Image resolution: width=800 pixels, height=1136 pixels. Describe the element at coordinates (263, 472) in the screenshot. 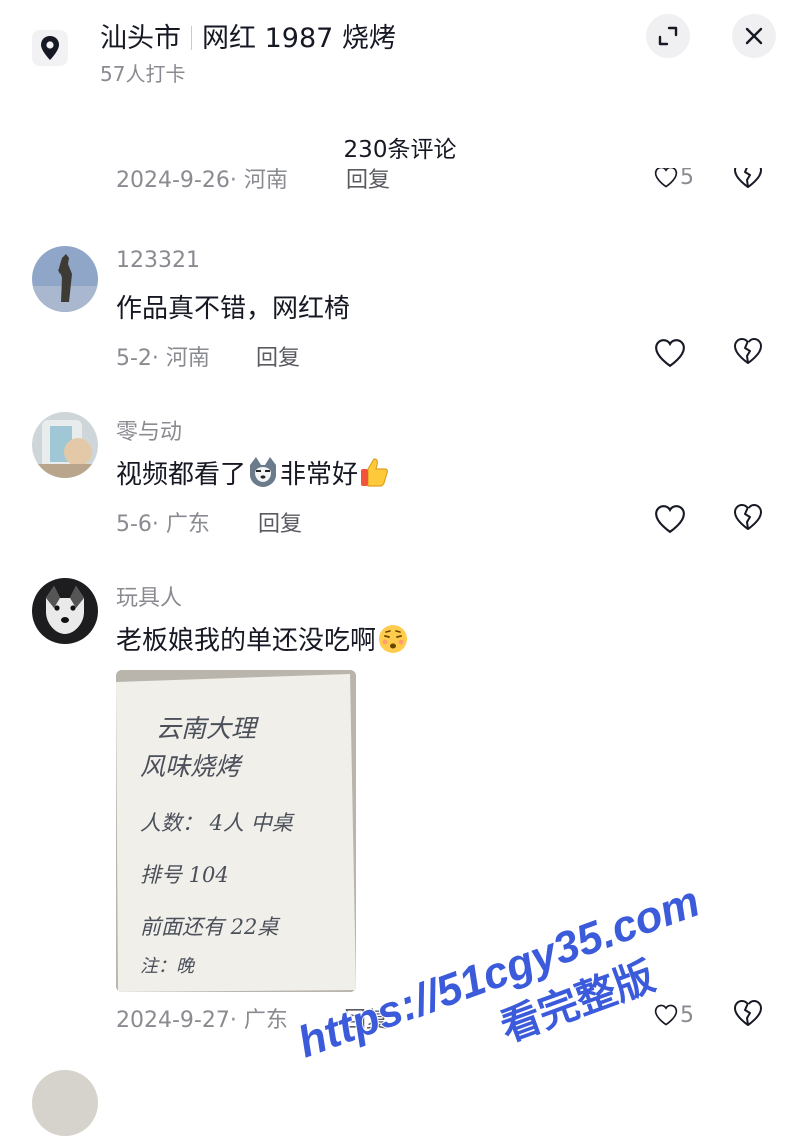

I see `husky-emoji-icon` at that location.